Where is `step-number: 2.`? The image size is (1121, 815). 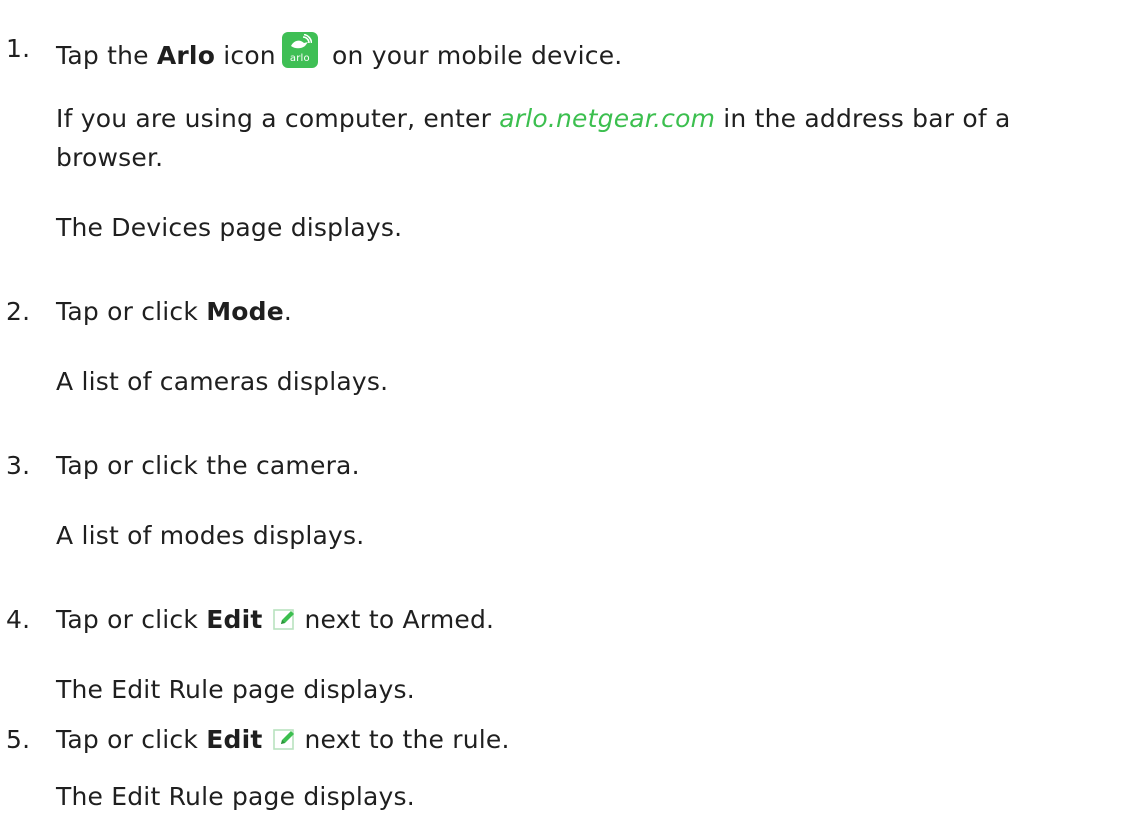
step-number: 2. is located at coordinates (18, 311).